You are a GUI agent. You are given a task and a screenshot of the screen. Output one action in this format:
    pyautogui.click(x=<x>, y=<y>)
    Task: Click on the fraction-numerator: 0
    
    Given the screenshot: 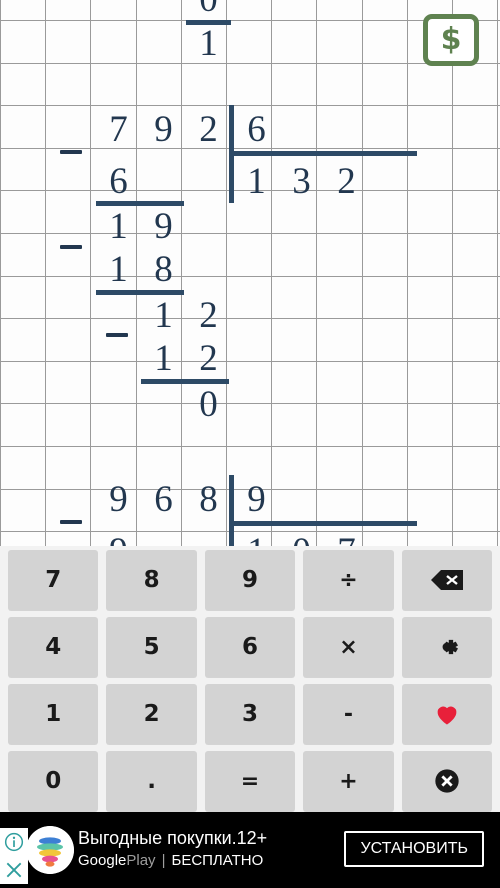 What is the action you would take?
    pyautogui.click(x=208, y=10)
    